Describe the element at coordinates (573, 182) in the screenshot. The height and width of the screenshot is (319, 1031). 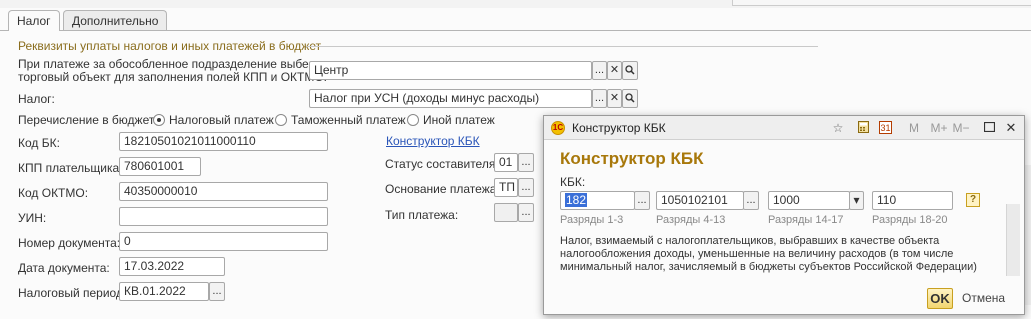
I see `kbk-segments-label: КБК:` at that location.